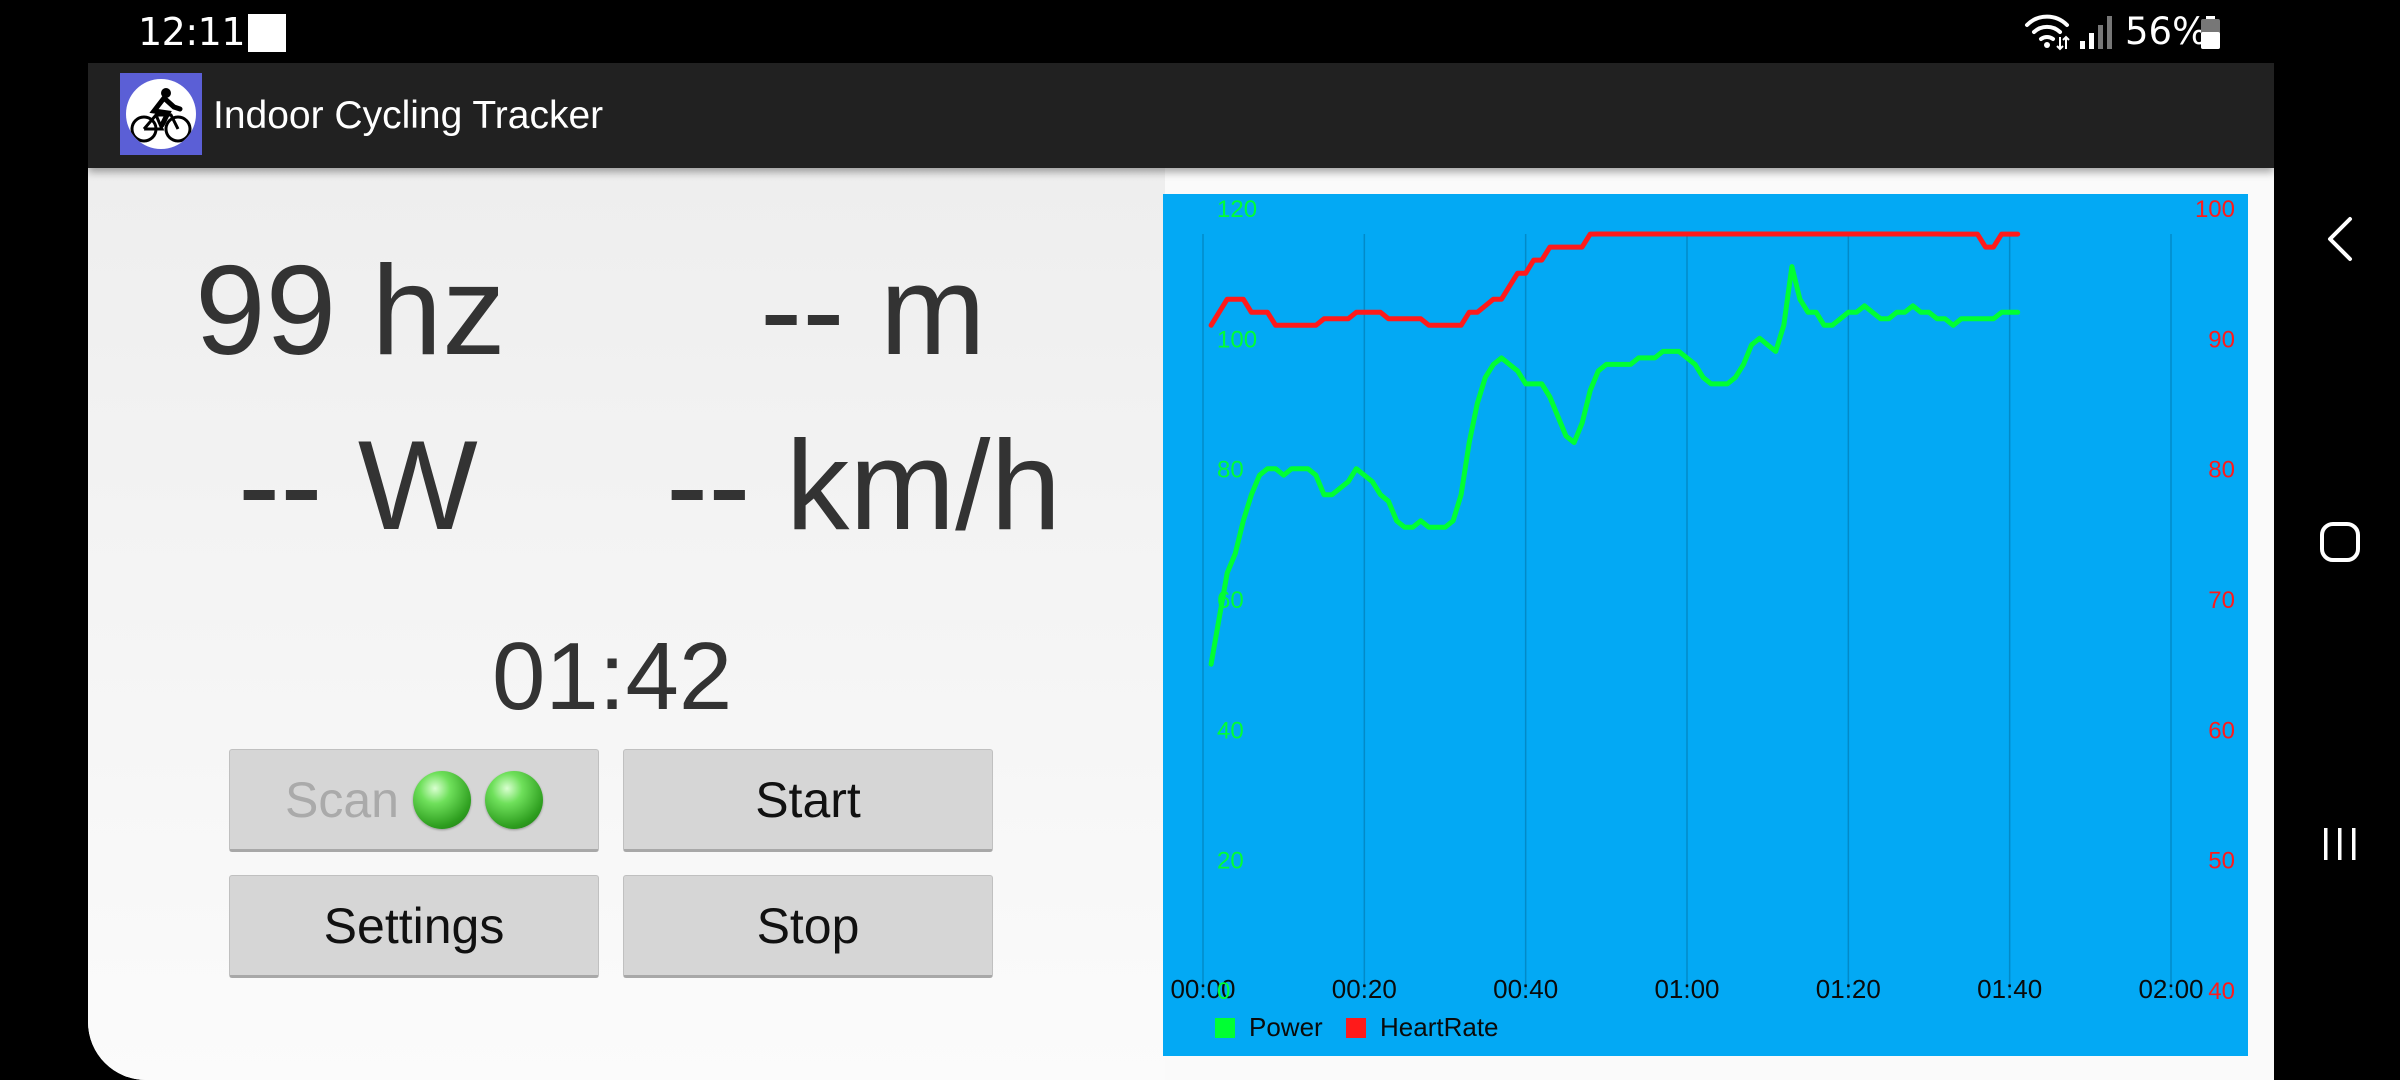 The image size is (2400, 1080). I want to click on settings-button: Settings, so click(414, 926).